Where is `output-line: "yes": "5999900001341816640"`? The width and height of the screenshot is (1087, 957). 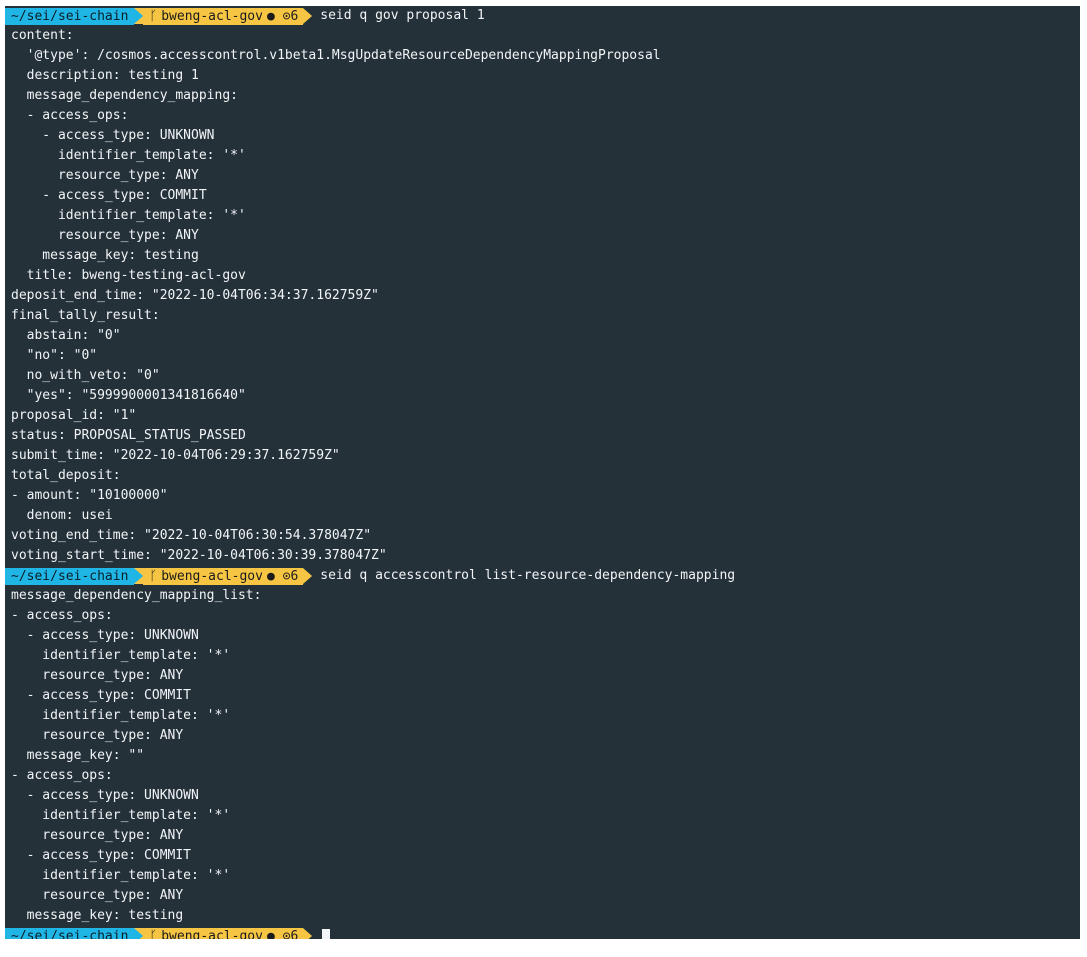 output-line: "yes": "5999900001341816640" is located at coordinates (128, 395).